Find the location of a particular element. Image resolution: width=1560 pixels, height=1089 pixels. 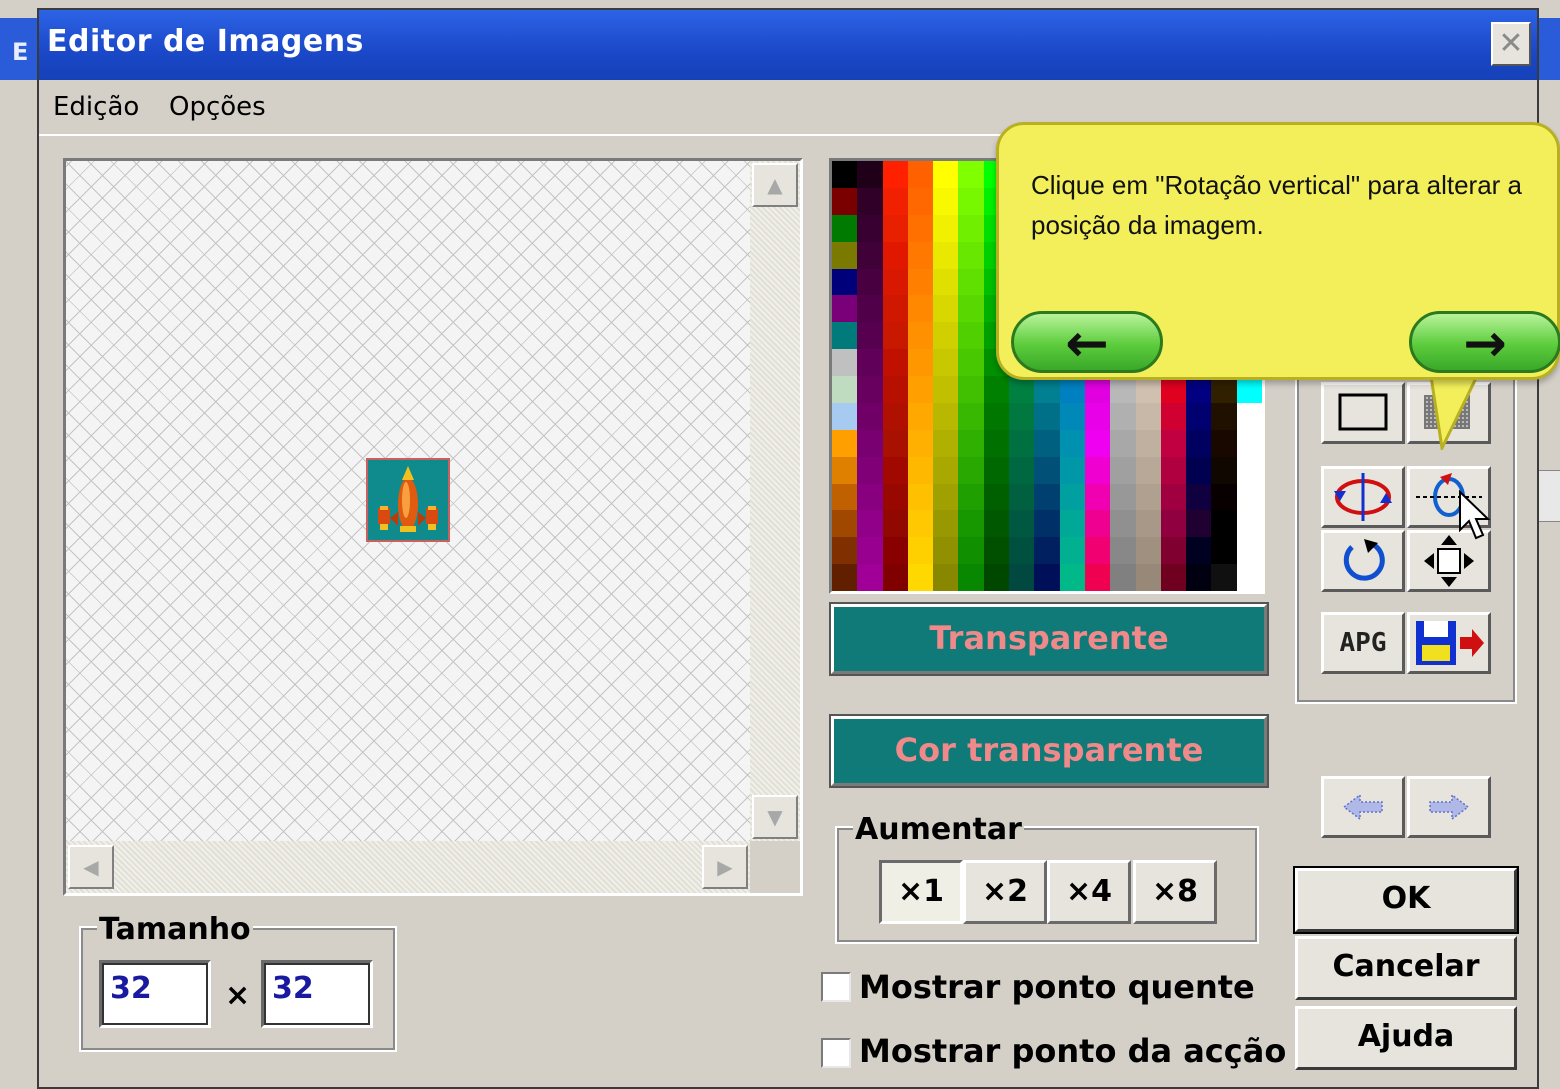

ok-button: OK is located at coordinates (1406, 900).